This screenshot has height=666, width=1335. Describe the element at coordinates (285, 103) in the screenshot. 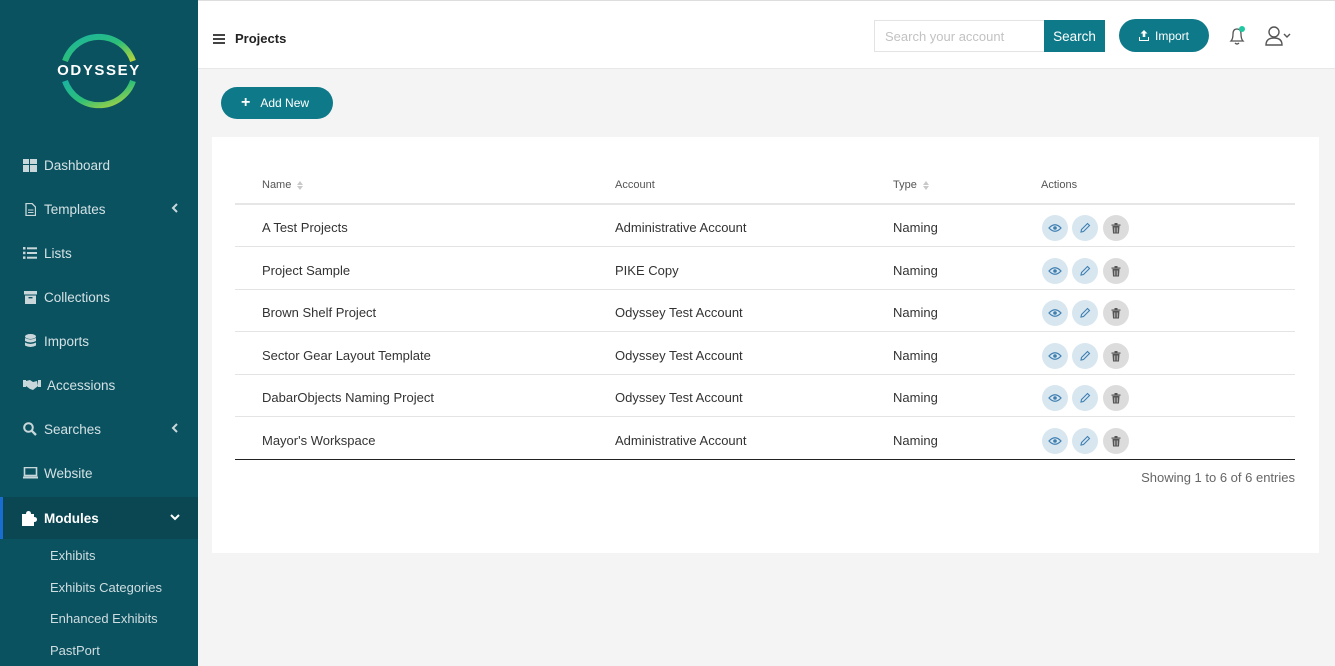

I see `add-new-label: Add New` at that location.